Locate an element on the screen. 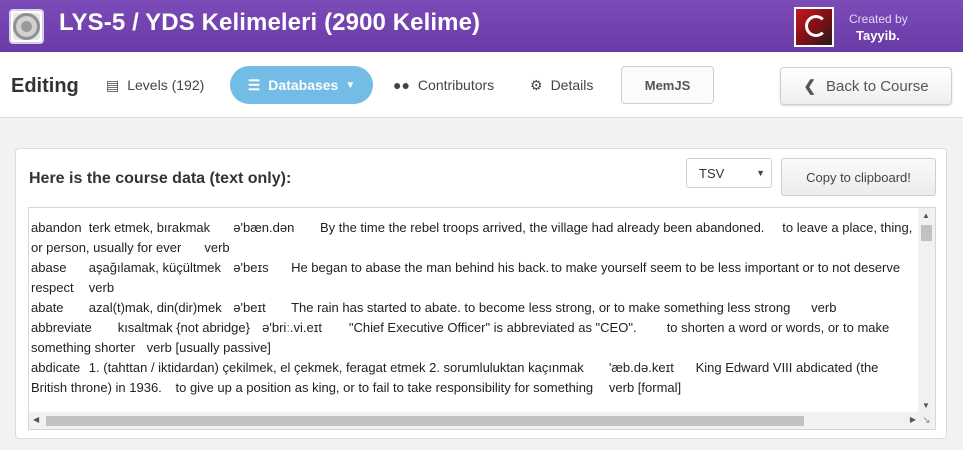 The image size is (963, 450). course-title: LYS-5 / YDS Kelimeleri (2900 Kelime) is located at coordinates (269, 23).